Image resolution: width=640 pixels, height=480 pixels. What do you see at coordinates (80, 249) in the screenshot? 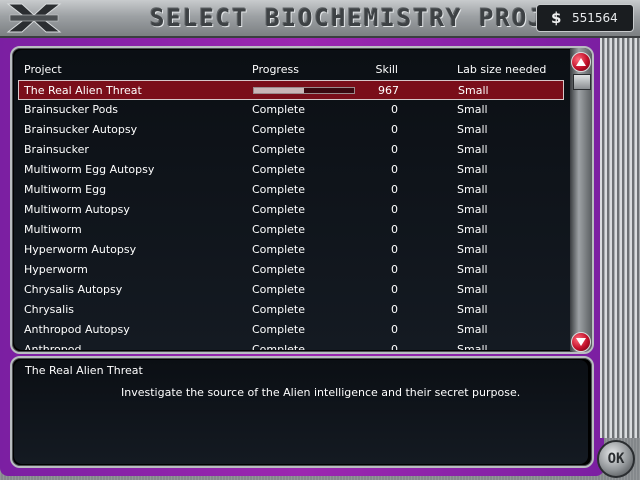
I see `project-name: Hyperworm Autopsy` at bounding box center [80, 249].